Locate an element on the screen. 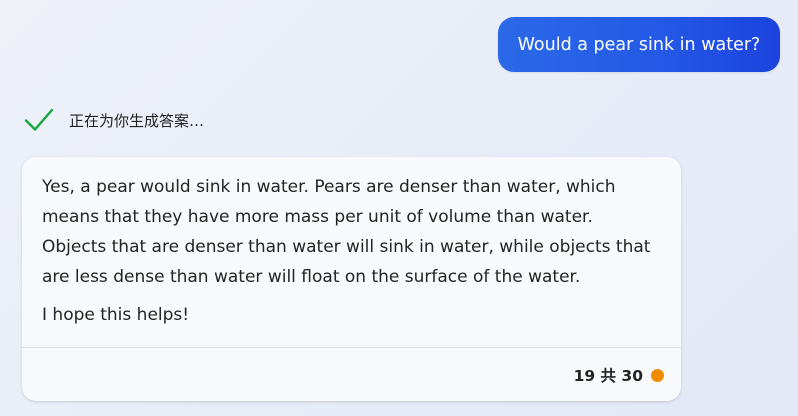 This screenshot has width=798, height=416. check-icon is located at coordinates (39, 120).